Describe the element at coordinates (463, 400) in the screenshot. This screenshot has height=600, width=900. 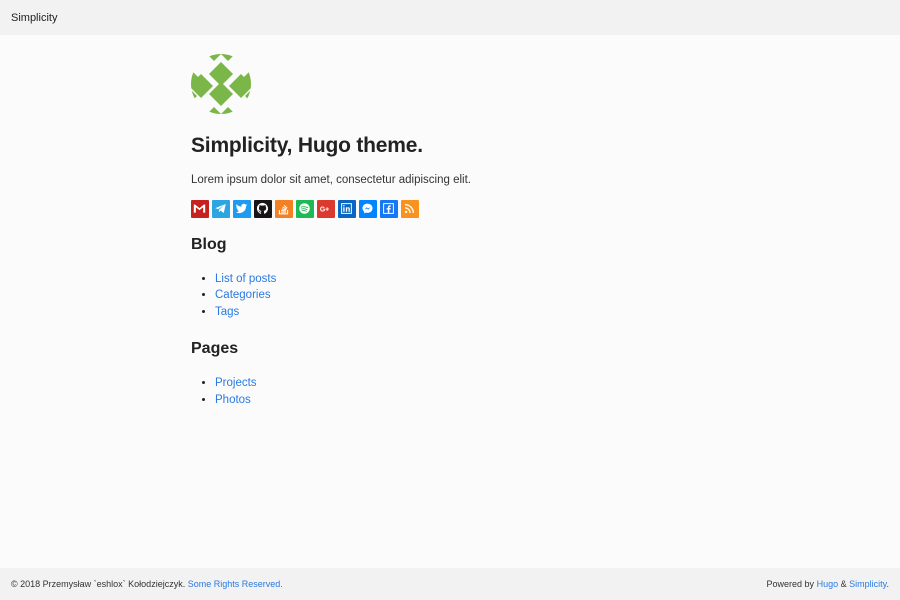
I see `list-item: Photos` at that location.